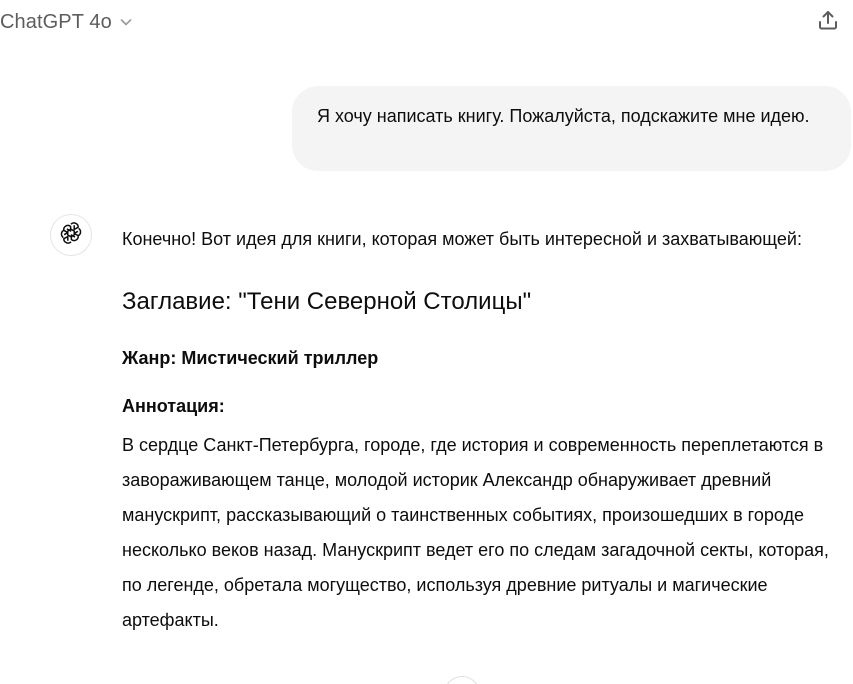 This screenshot has width=853, height=684. I want to click on model-switcher: ChatGPT 4o, so click(67, 22).